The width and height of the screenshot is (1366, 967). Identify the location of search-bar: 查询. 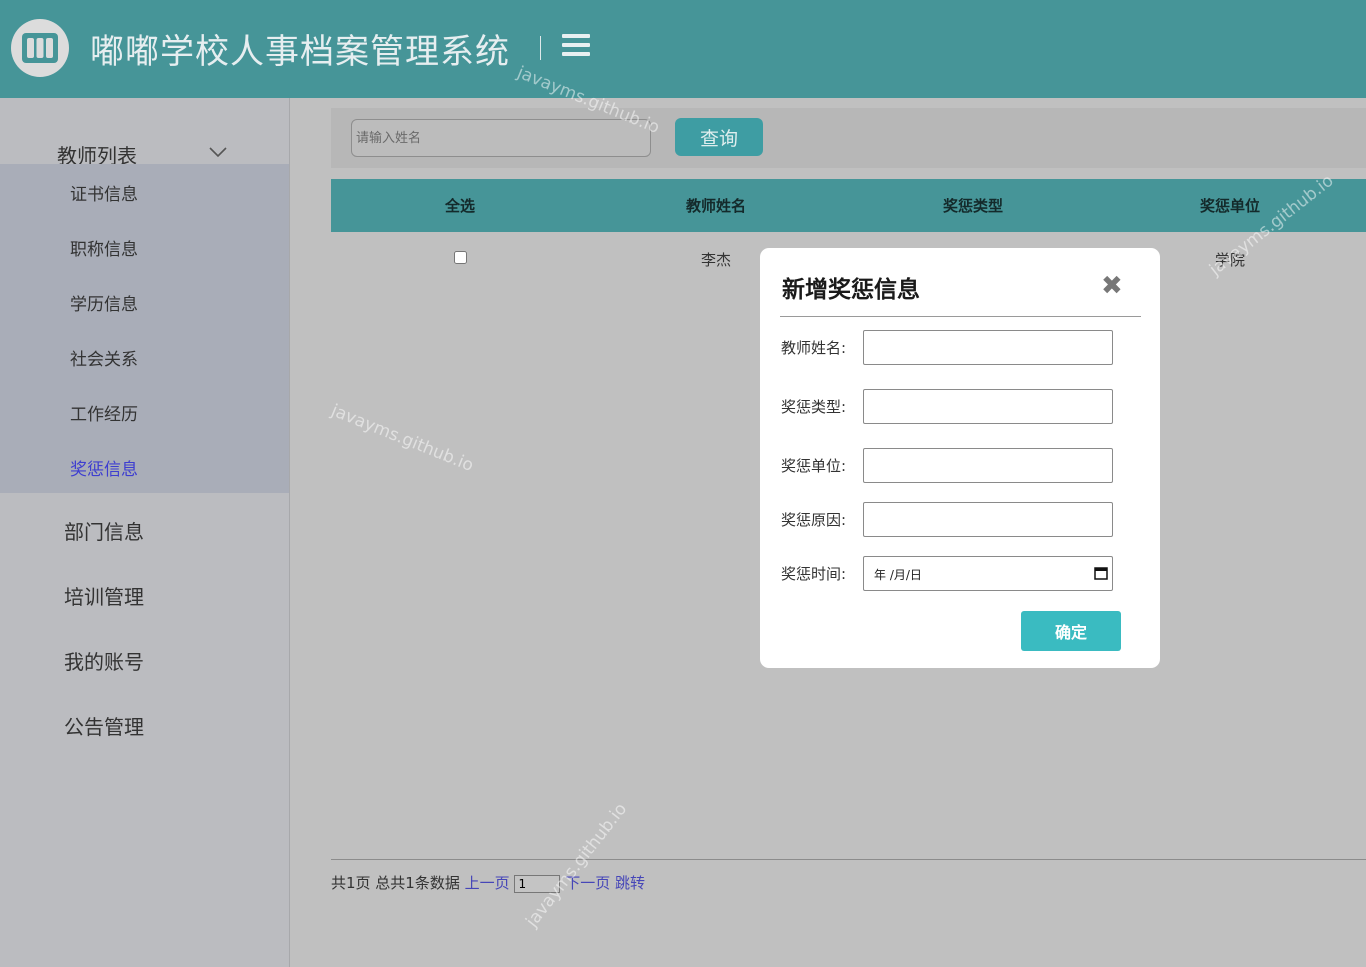
(848, 138).